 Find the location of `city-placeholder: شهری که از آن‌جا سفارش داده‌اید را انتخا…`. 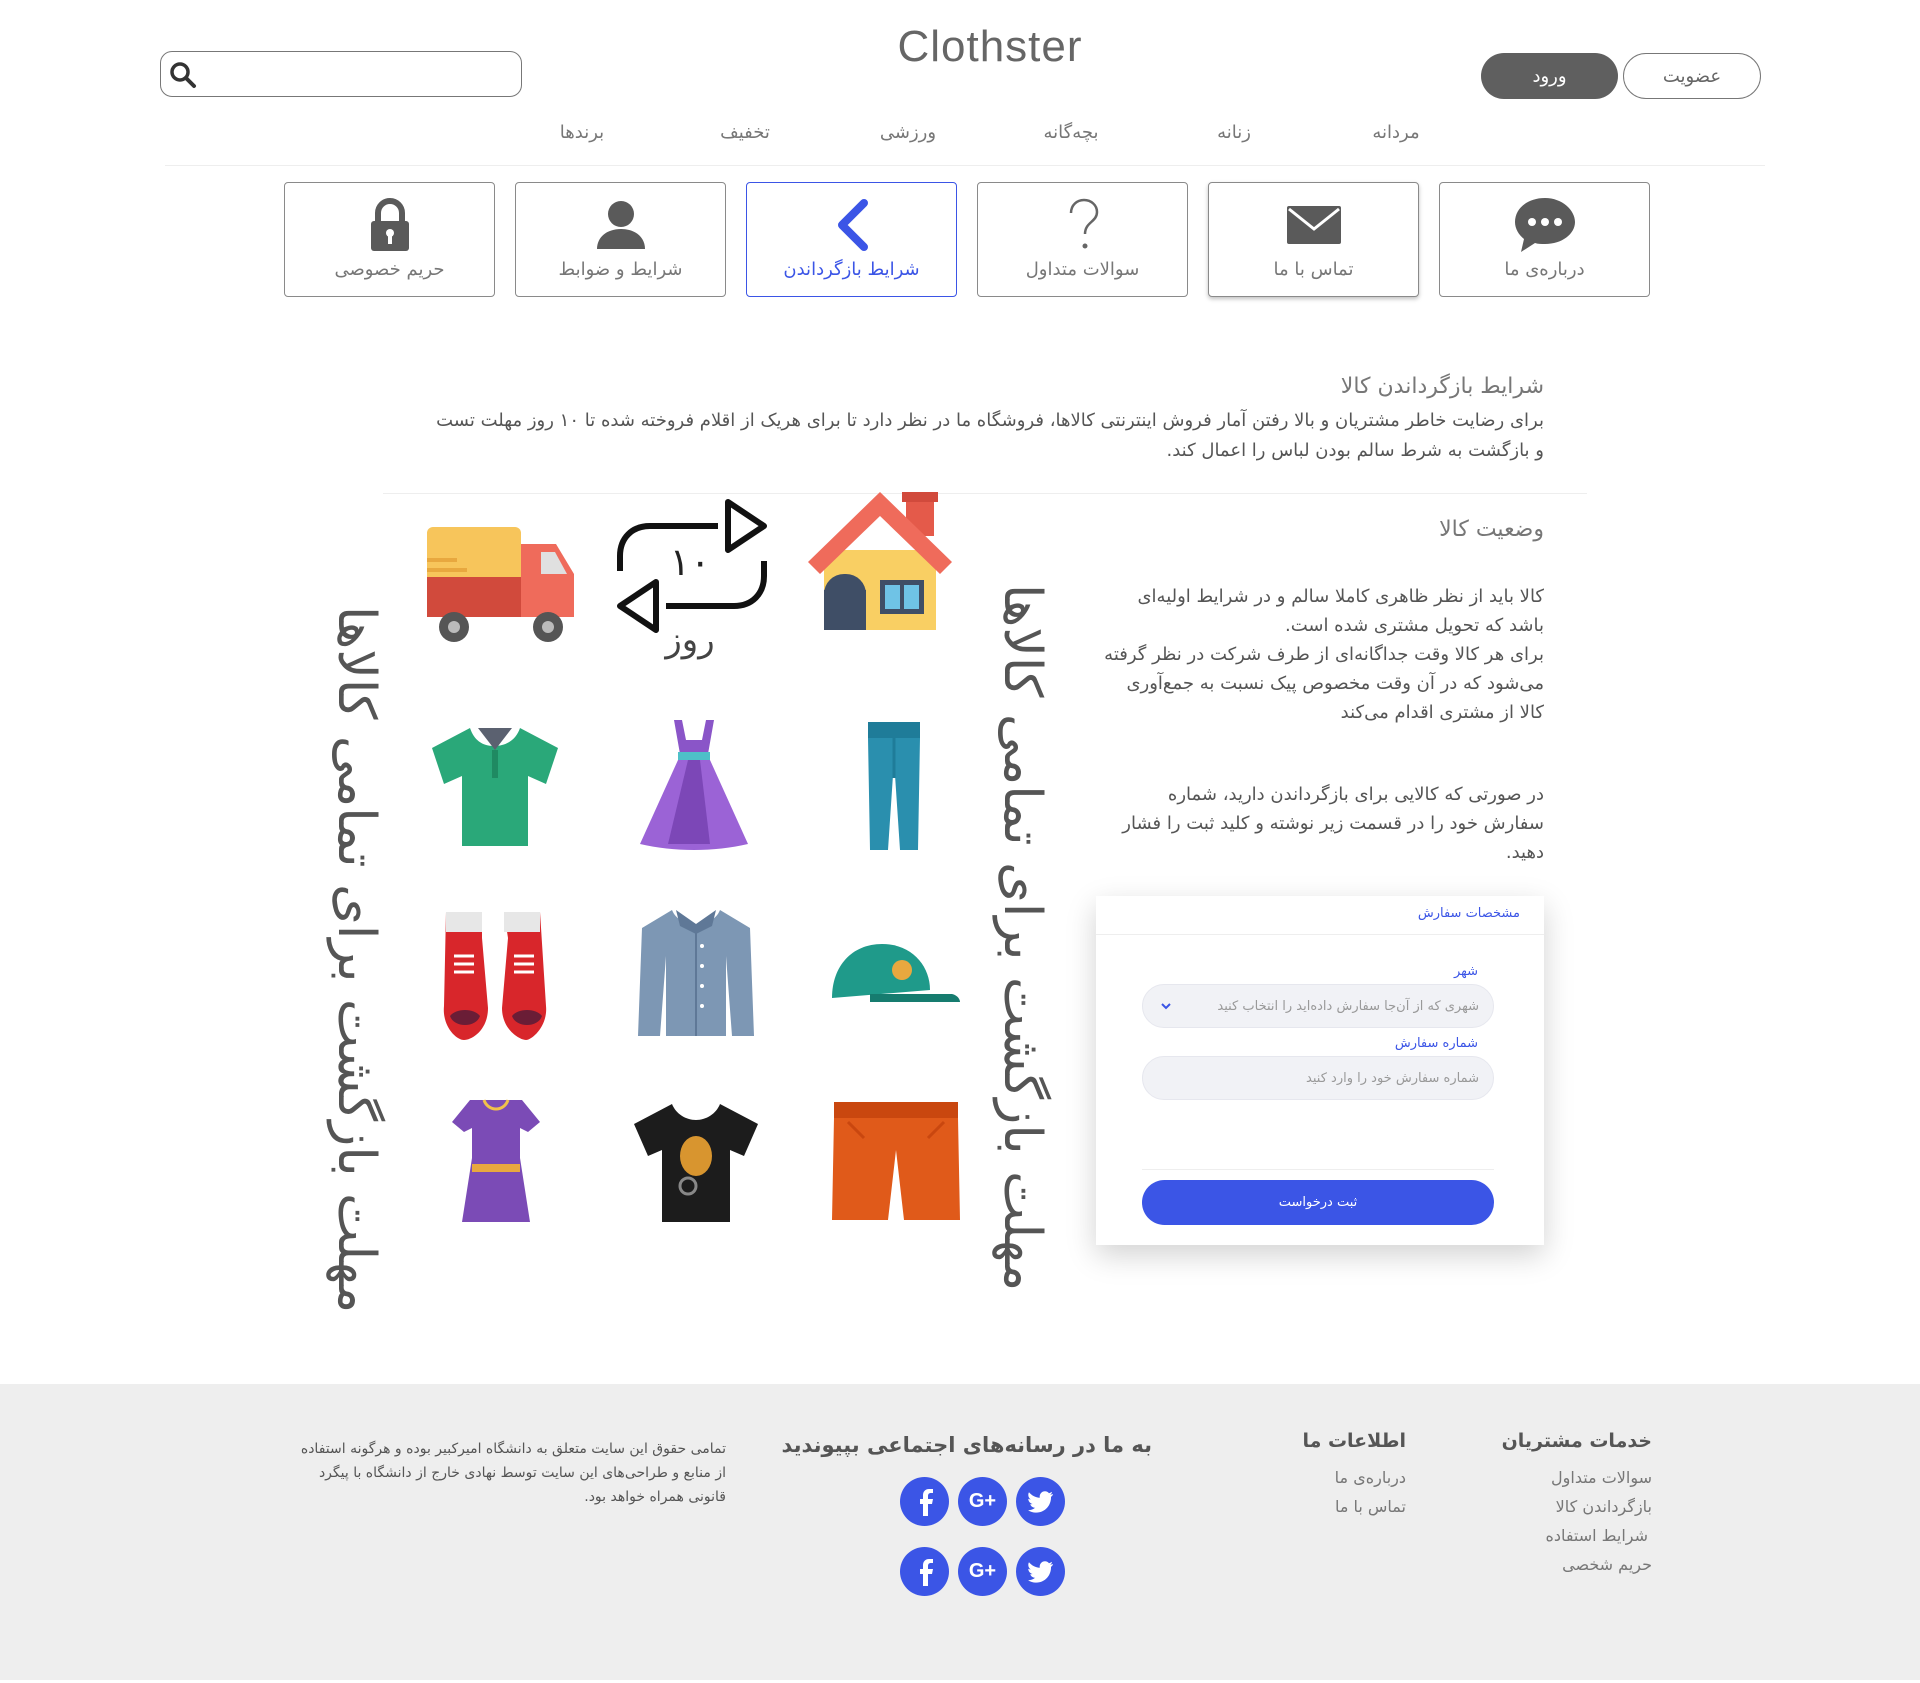

city-placeholder: شهری که از آن‌جا سفارش داده‌اید را انتخا… is located at coordinates (1348, 1006).